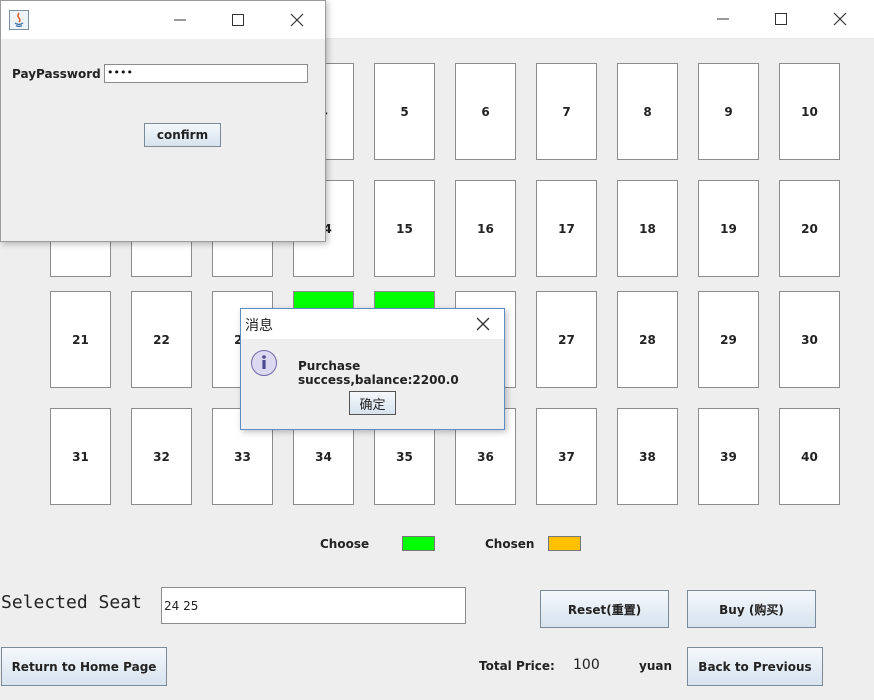 The width and height of the screenshot is (874, 700). I want to click on info-icon, so click(264, 363).